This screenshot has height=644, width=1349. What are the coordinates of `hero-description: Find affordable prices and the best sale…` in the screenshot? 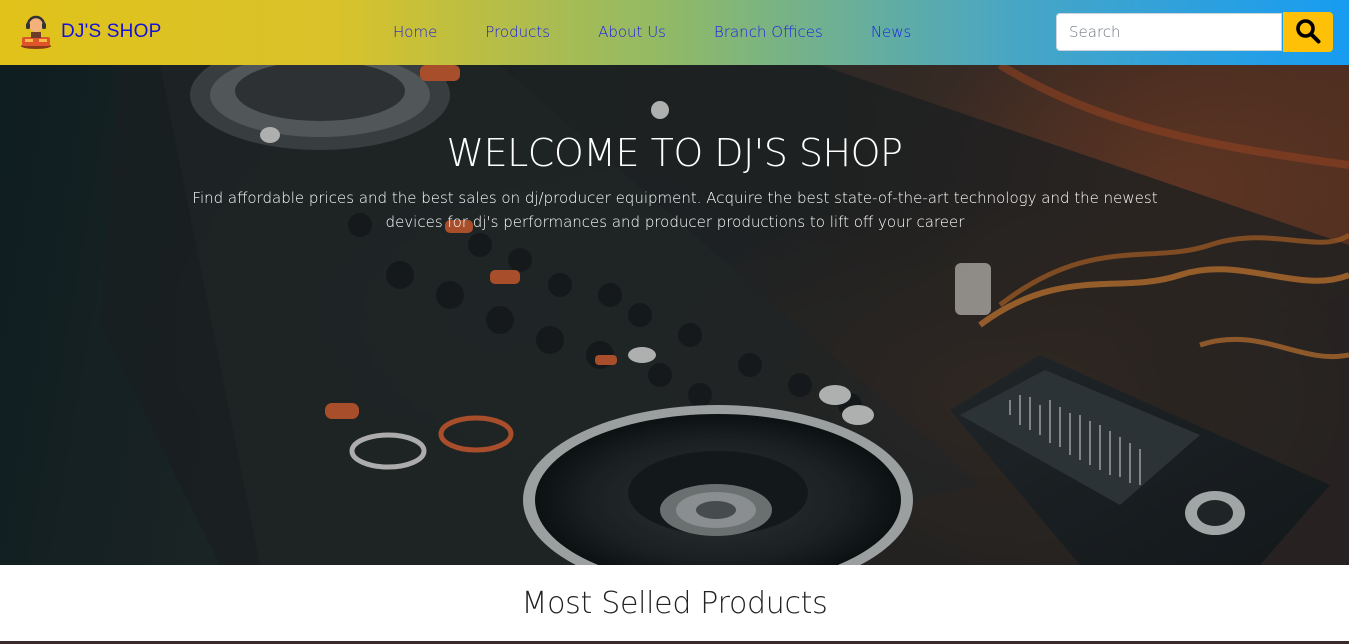 It's located at (675, 210).